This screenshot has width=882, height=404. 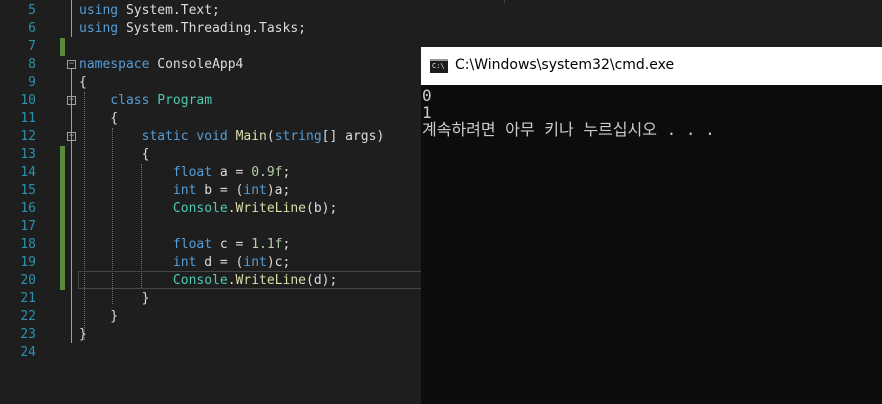 What do you see at coordinates (28, 244) in the screenshot?
I see `line-number: 18` at bounding box center [28, 244].